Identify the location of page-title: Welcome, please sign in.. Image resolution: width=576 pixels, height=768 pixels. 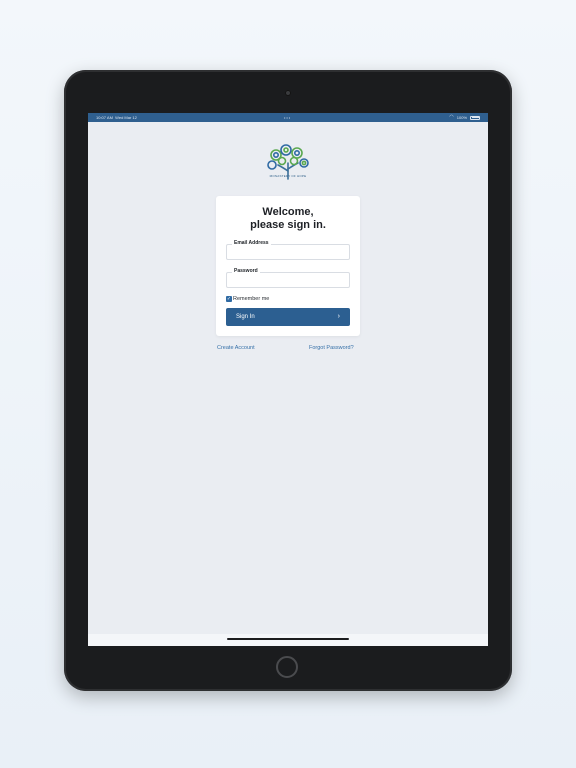
(288, 218).